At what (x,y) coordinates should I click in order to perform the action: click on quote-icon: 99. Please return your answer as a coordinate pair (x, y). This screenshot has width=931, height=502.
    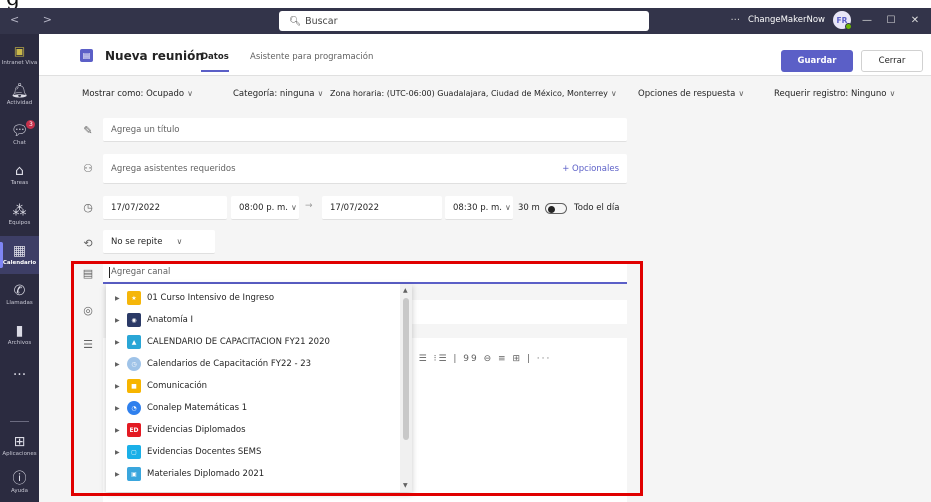
    Looking at the image, I should click on (470, 359).